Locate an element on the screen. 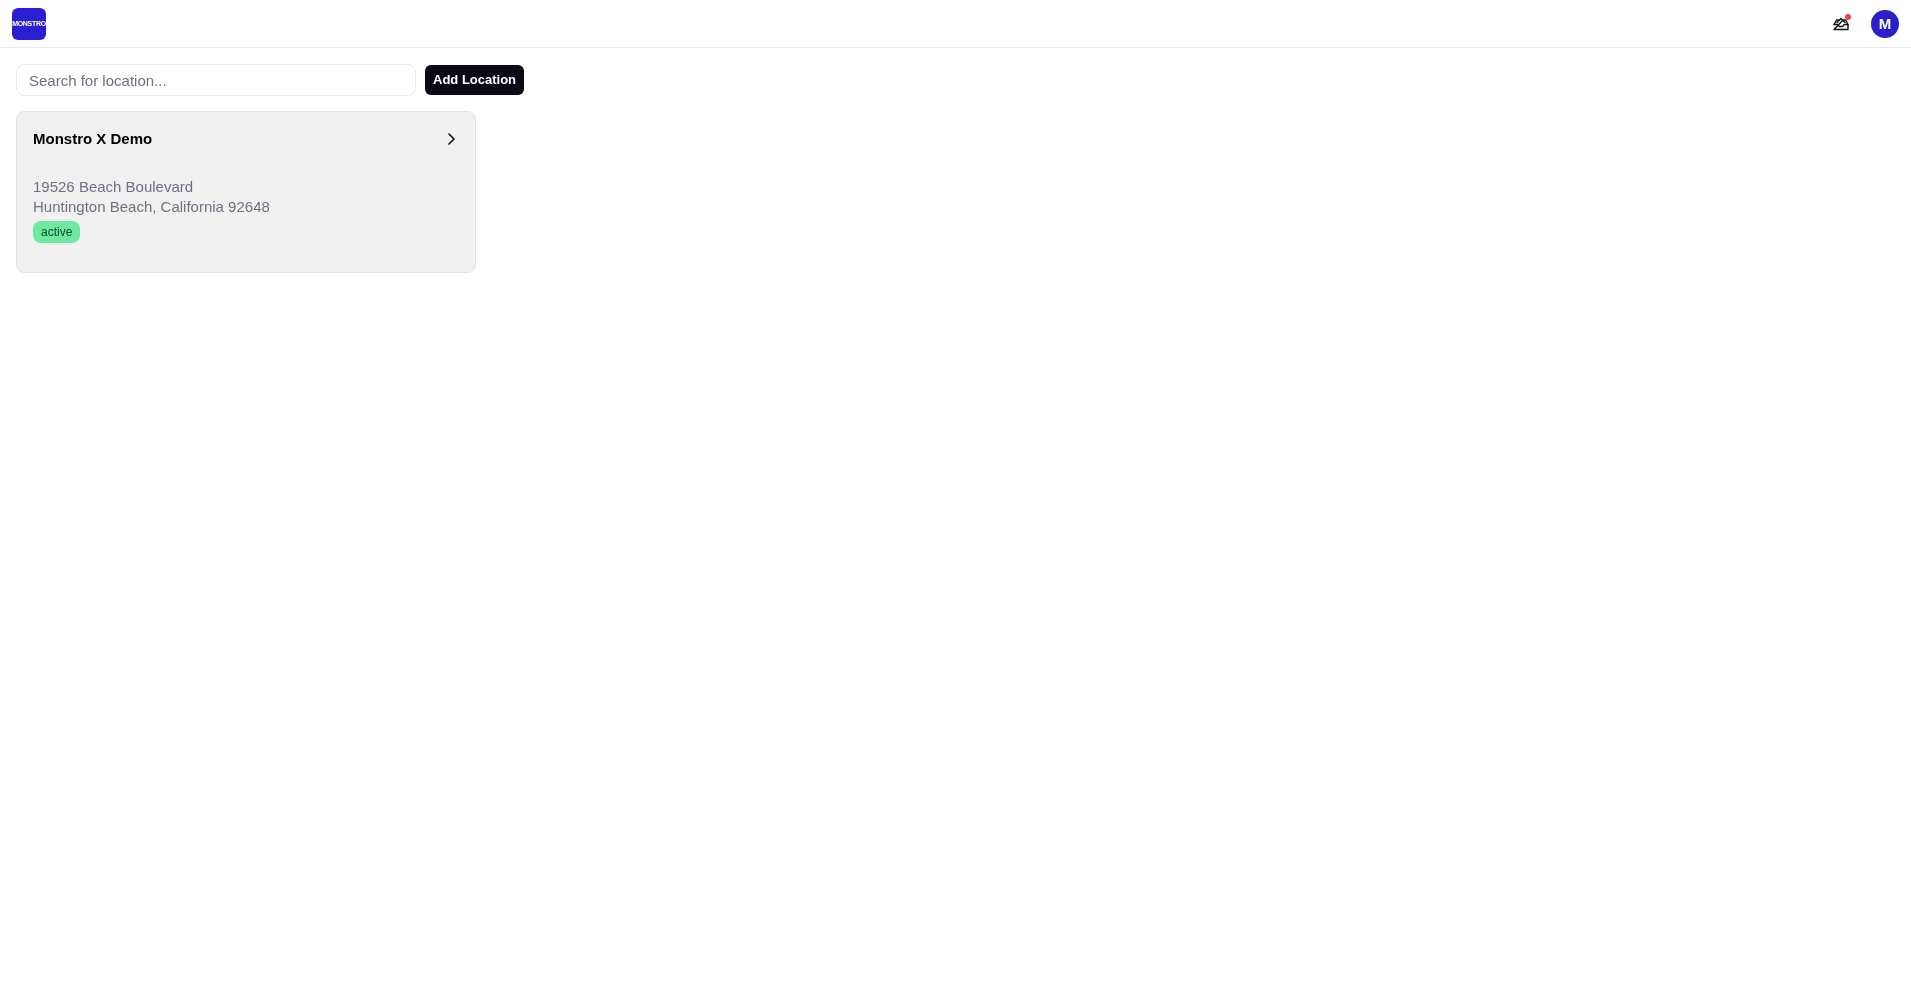 This screenshot has height=988, width=1911. location-name: Monstro X Demo is located at coordinates (93, 139).